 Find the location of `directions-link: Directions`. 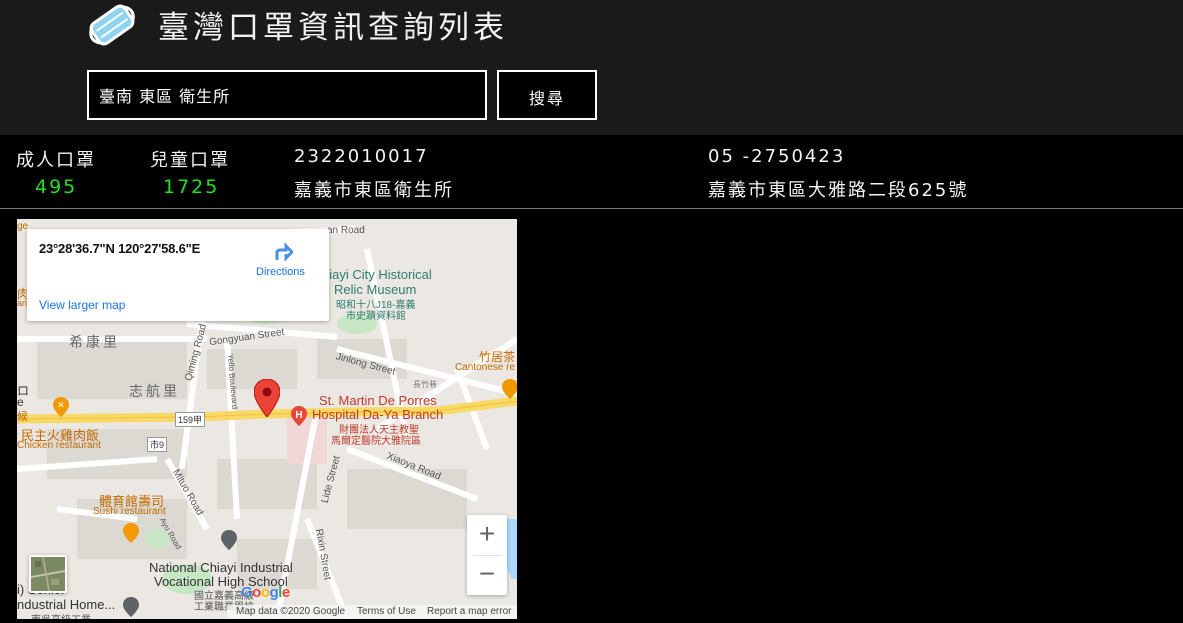

directions-link: Directions is located at coordinates (280, 272).